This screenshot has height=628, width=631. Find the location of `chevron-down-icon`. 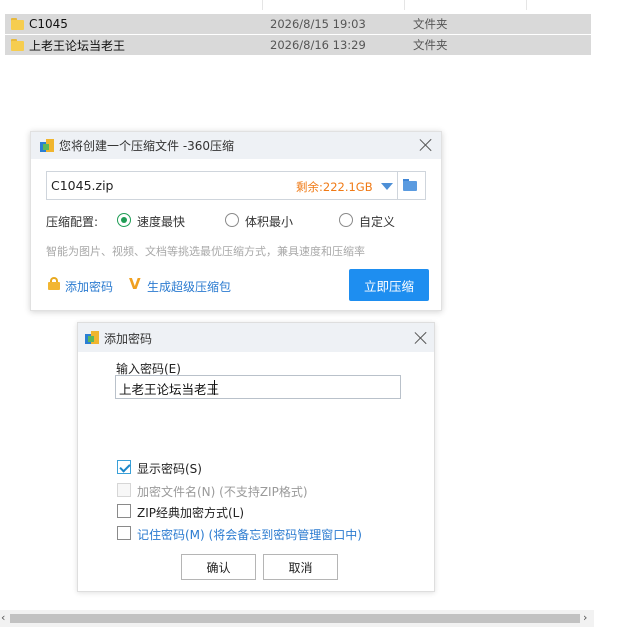

chevron-down-icon is located at coordinates (387, 186).